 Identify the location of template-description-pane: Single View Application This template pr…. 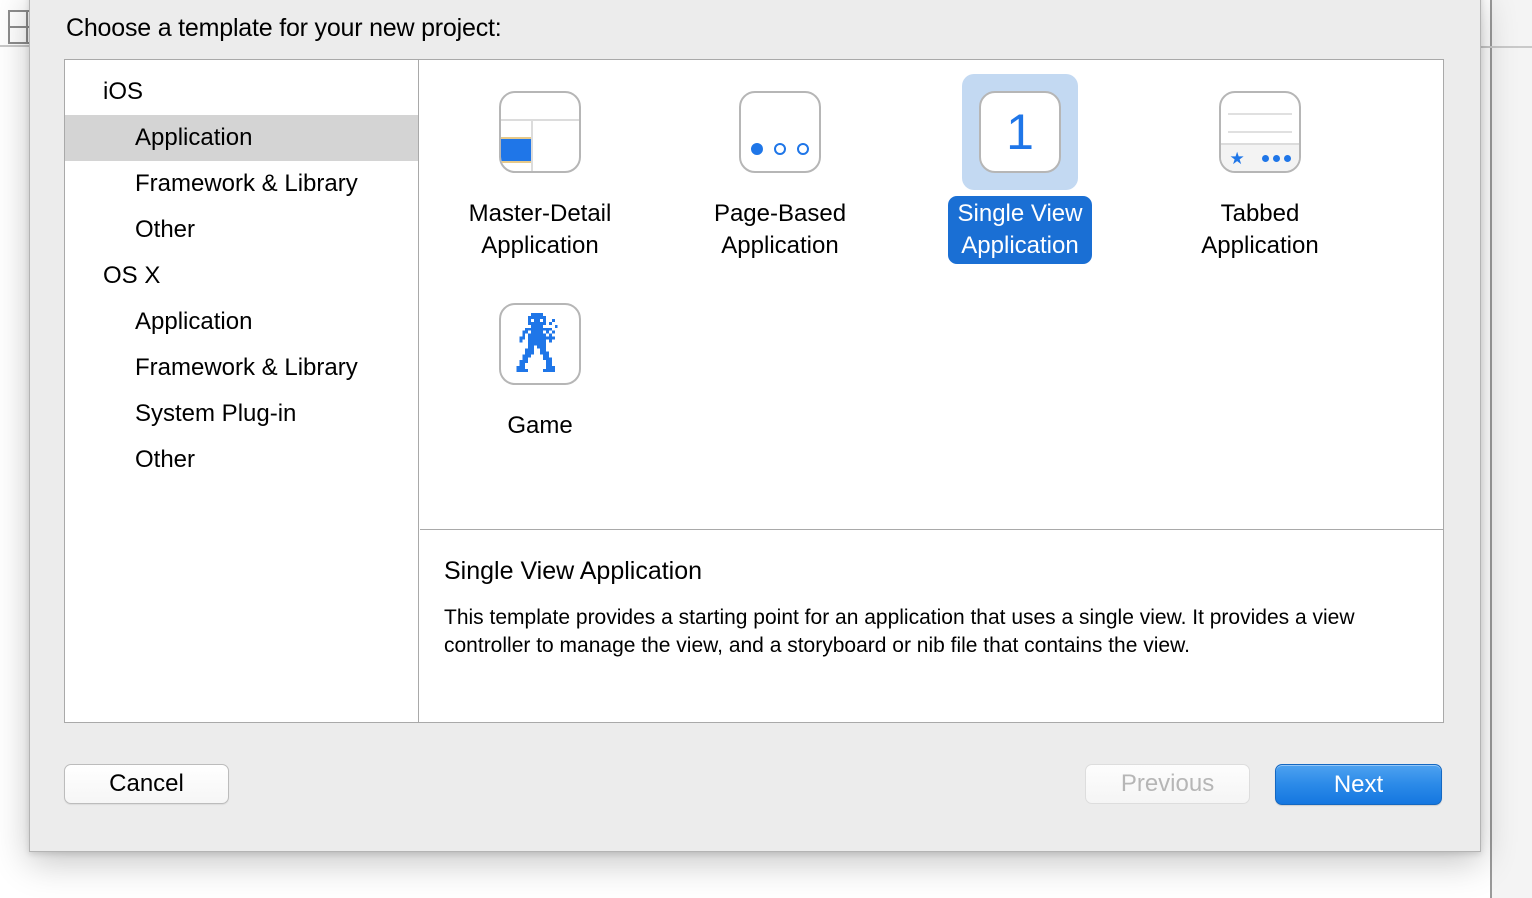
(931, 626).